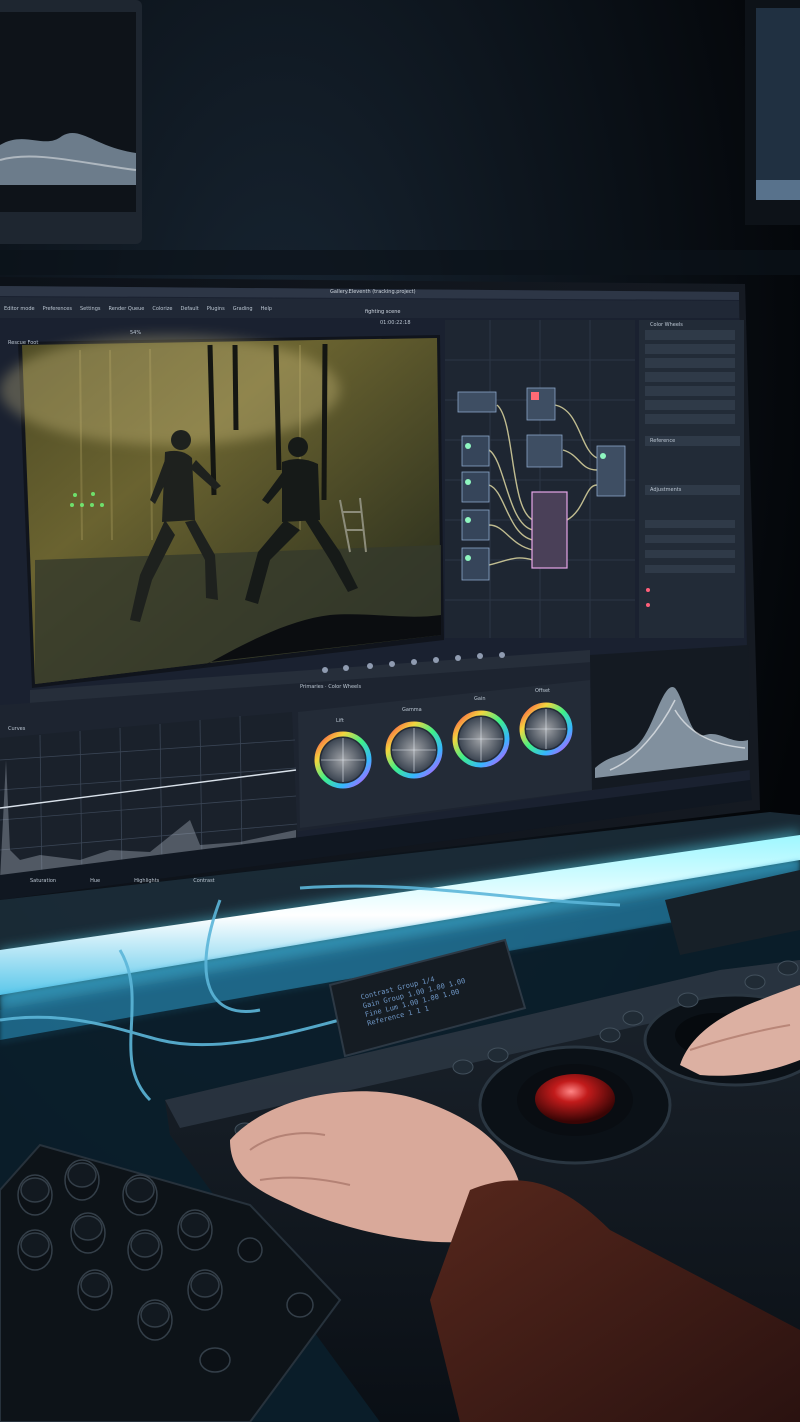  I want to click on wheel-label-gain: Gain, so click(480, 699).